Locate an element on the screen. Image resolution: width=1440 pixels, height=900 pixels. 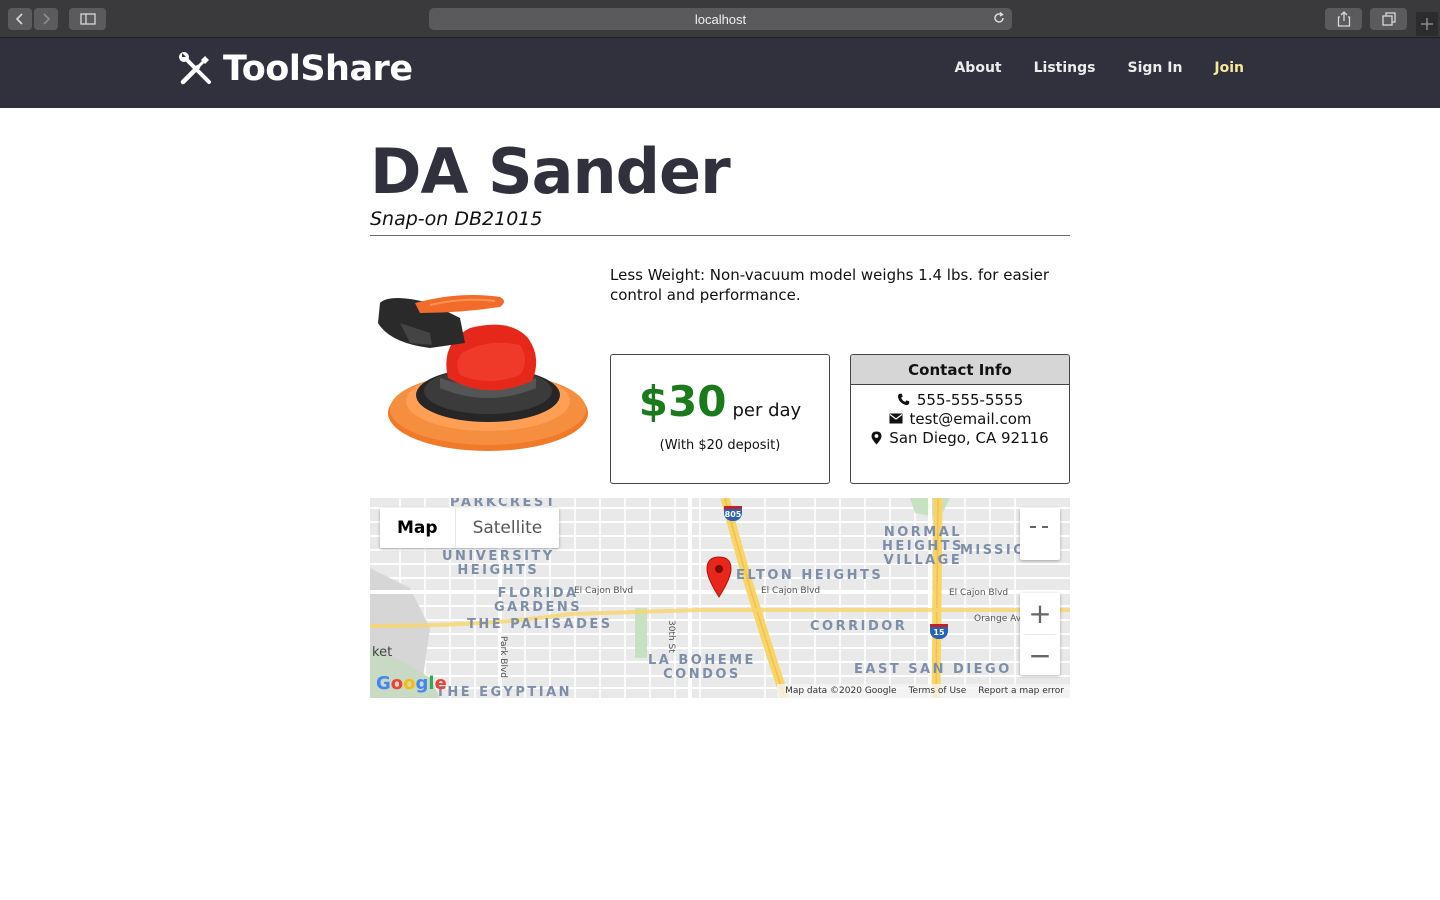
interstate-15-shield: 15 is located at coordinates (939, 631).